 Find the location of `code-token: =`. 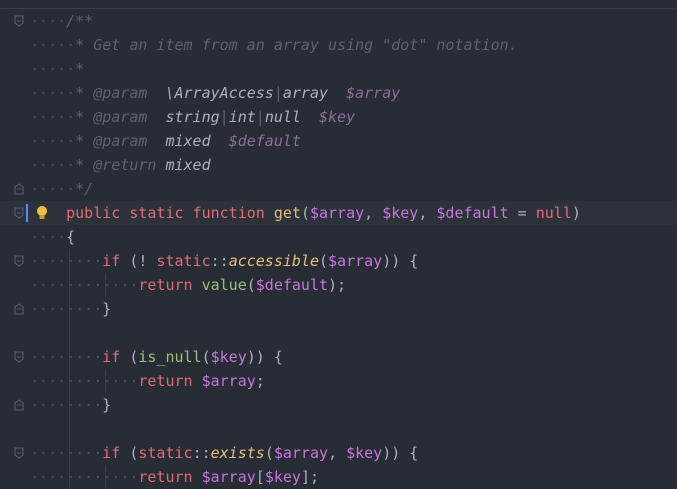

code-token: = is located at coordinates (522, 213).